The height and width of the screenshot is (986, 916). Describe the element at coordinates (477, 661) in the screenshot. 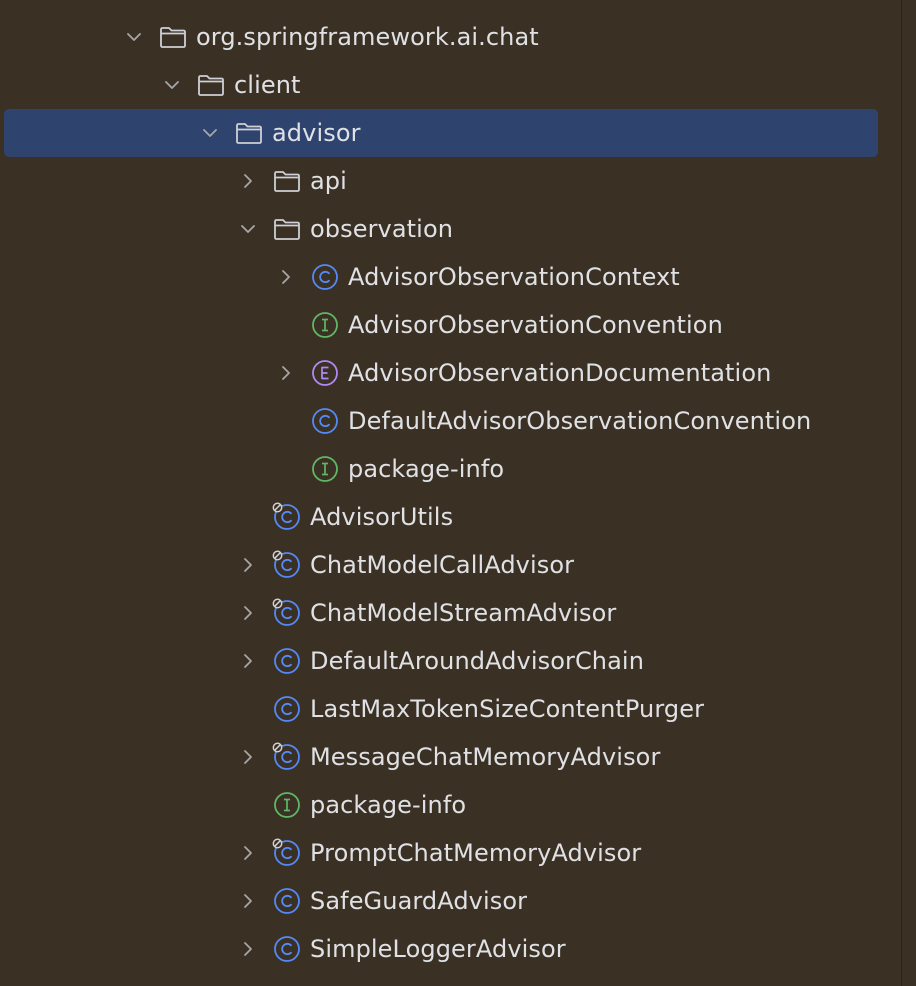

I see `tree-row-label: DefaultAroundAdvisorChain` at that location.